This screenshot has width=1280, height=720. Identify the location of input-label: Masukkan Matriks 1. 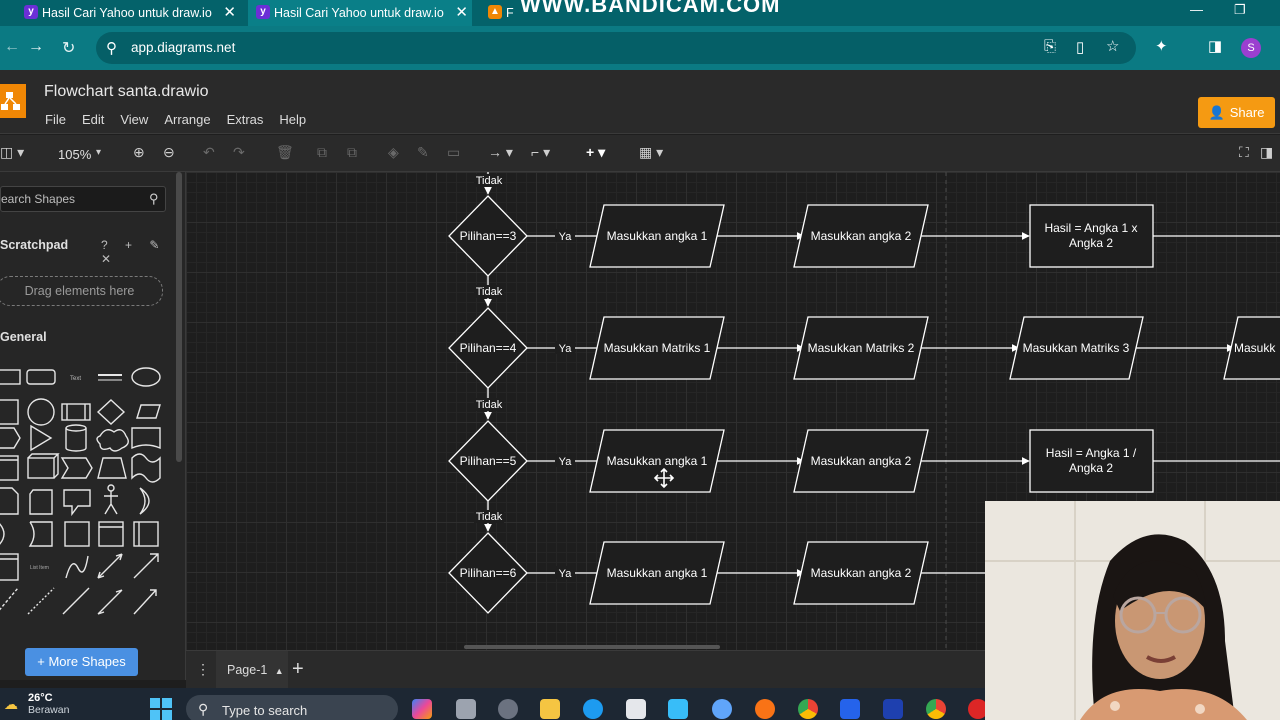
(657, 348).